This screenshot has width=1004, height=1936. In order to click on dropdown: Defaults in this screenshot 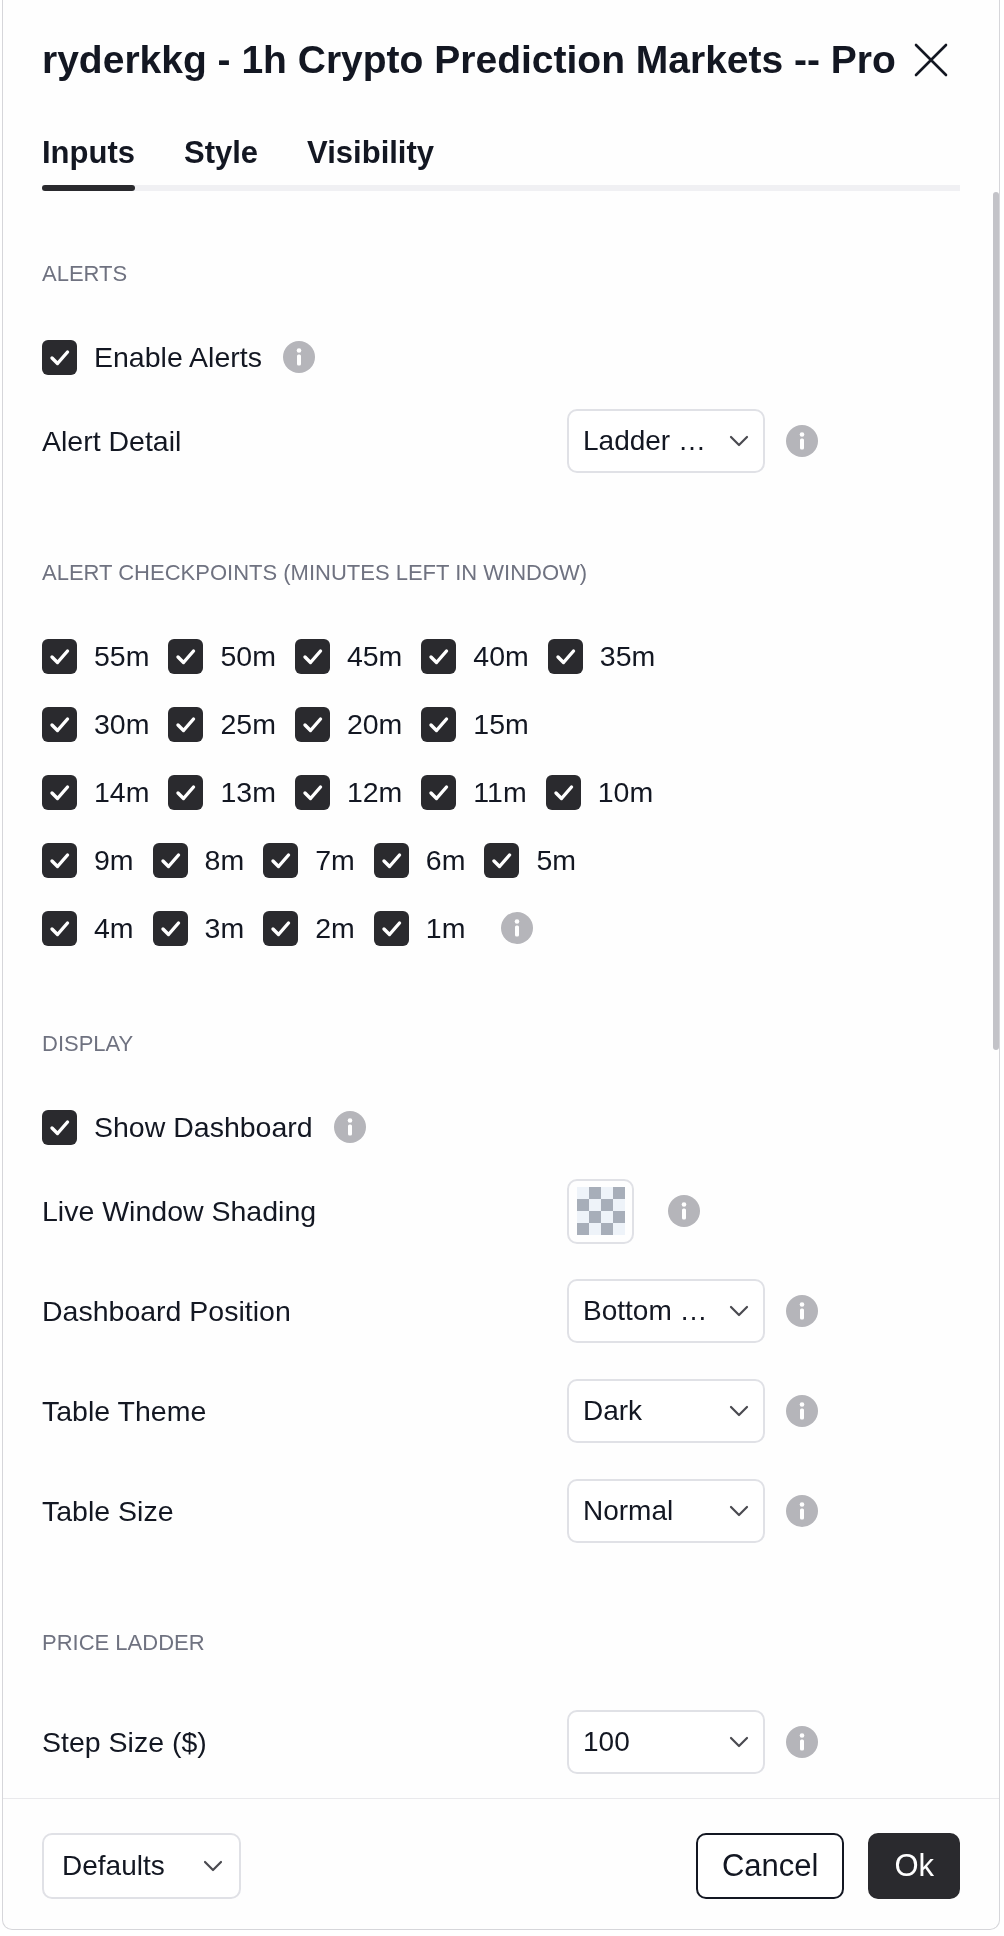, I will do `click(141, 1866)`.